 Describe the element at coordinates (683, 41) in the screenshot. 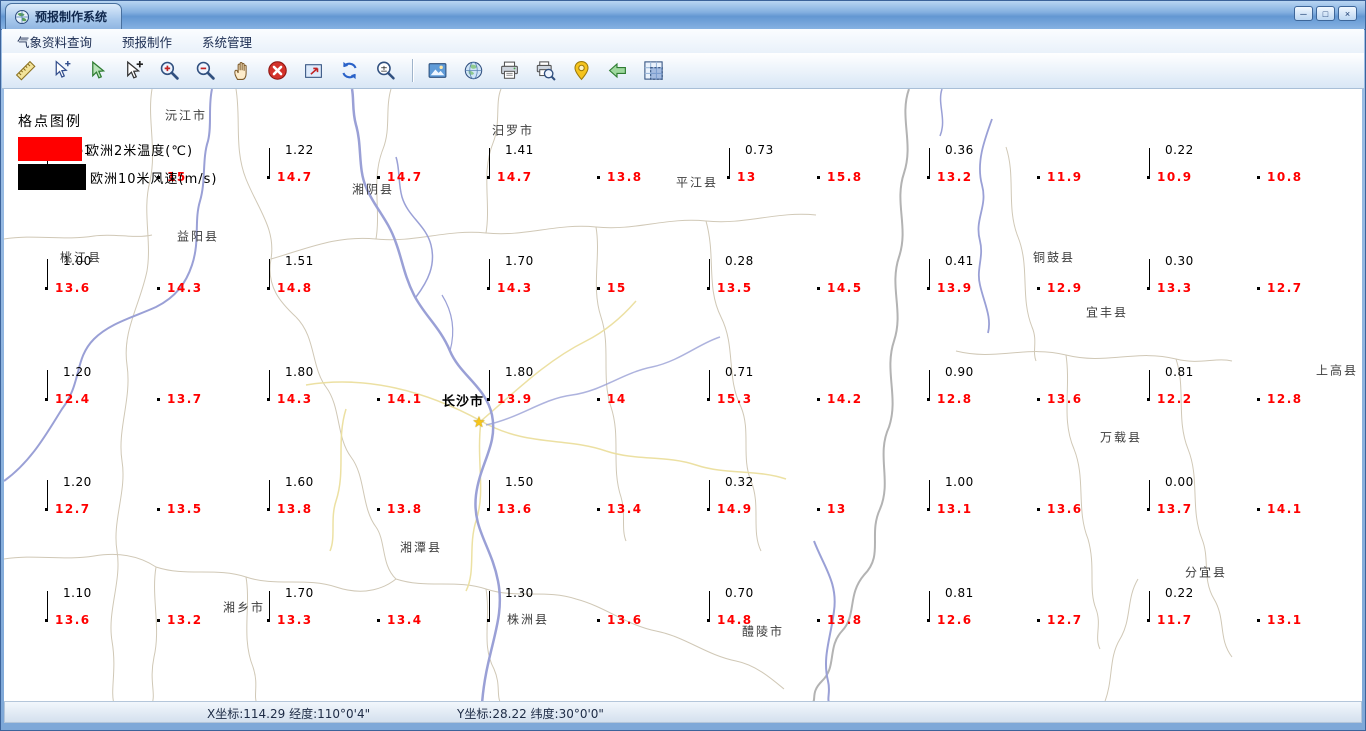

I see `menu-bar: 气象资料查询 预报制作 系统管理` at that location.